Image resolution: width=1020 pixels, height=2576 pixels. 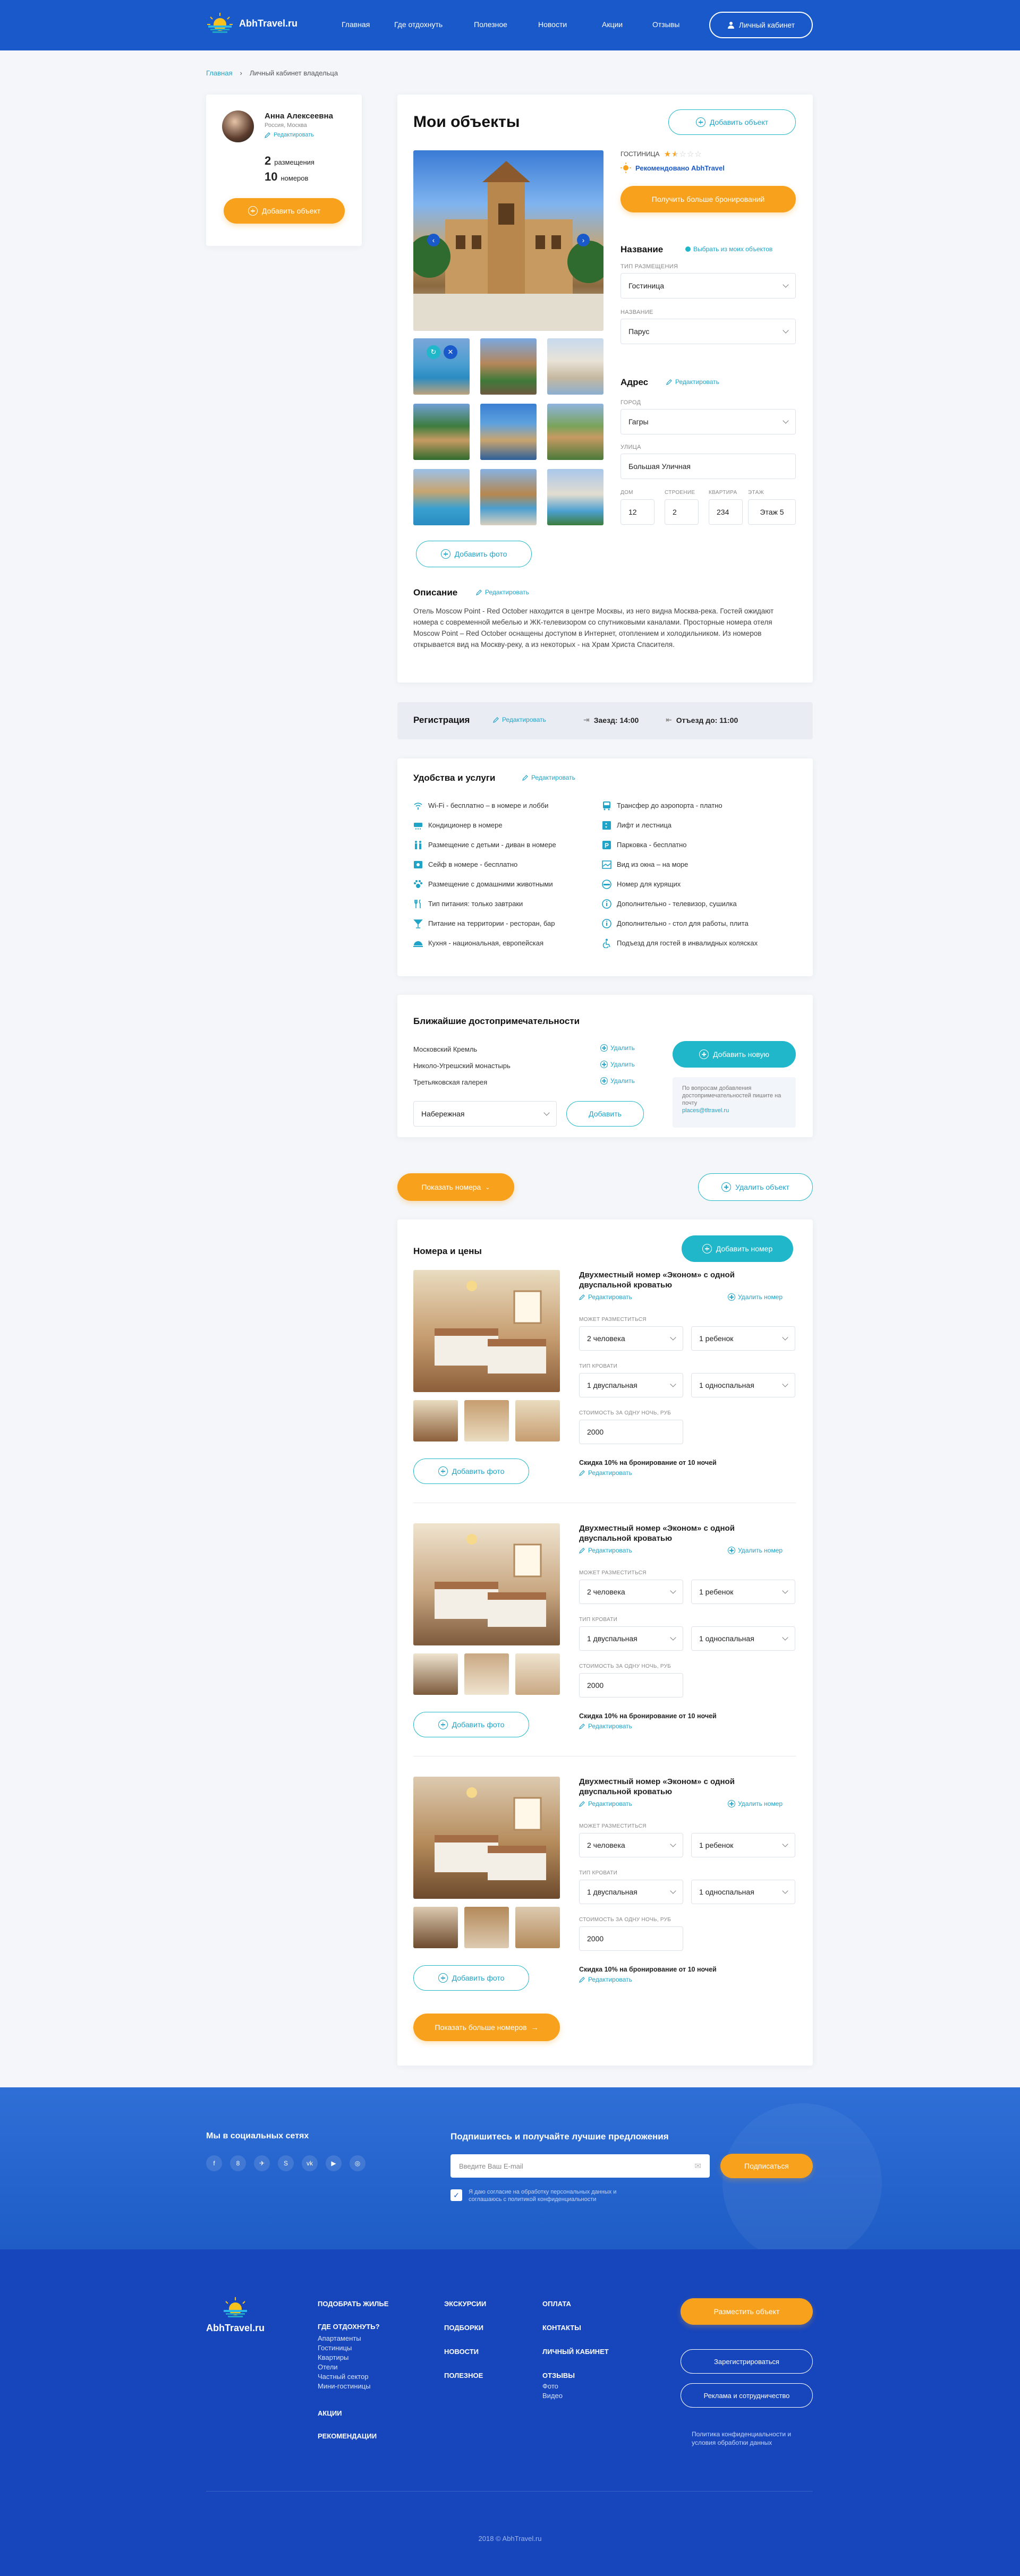 What do you see at coordinates (575, 2328) in the screenshot?
I see `footer-link: КОНТАКТЫ` at bounding box center [575, 2328].